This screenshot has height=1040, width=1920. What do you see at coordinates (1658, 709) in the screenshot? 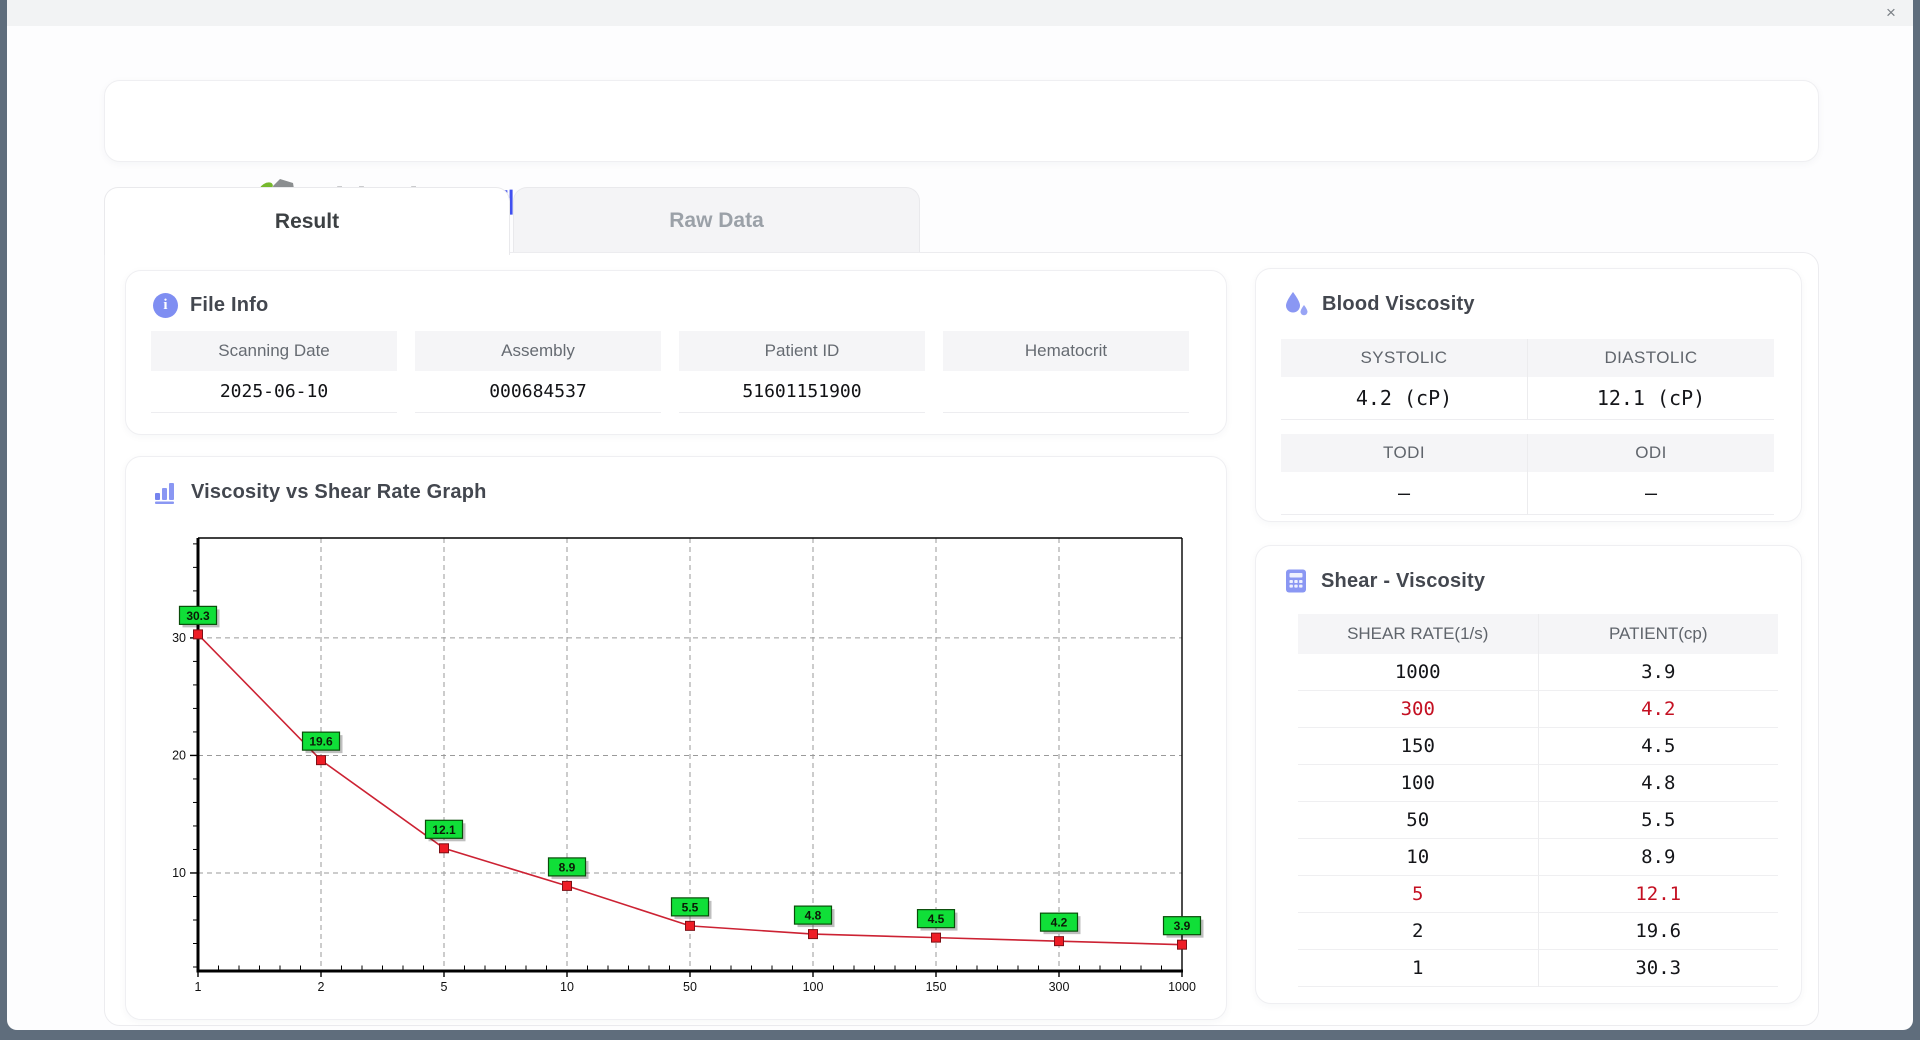
I see `patient-cp-cell: 4.2` at bounding box center [1658, 709].